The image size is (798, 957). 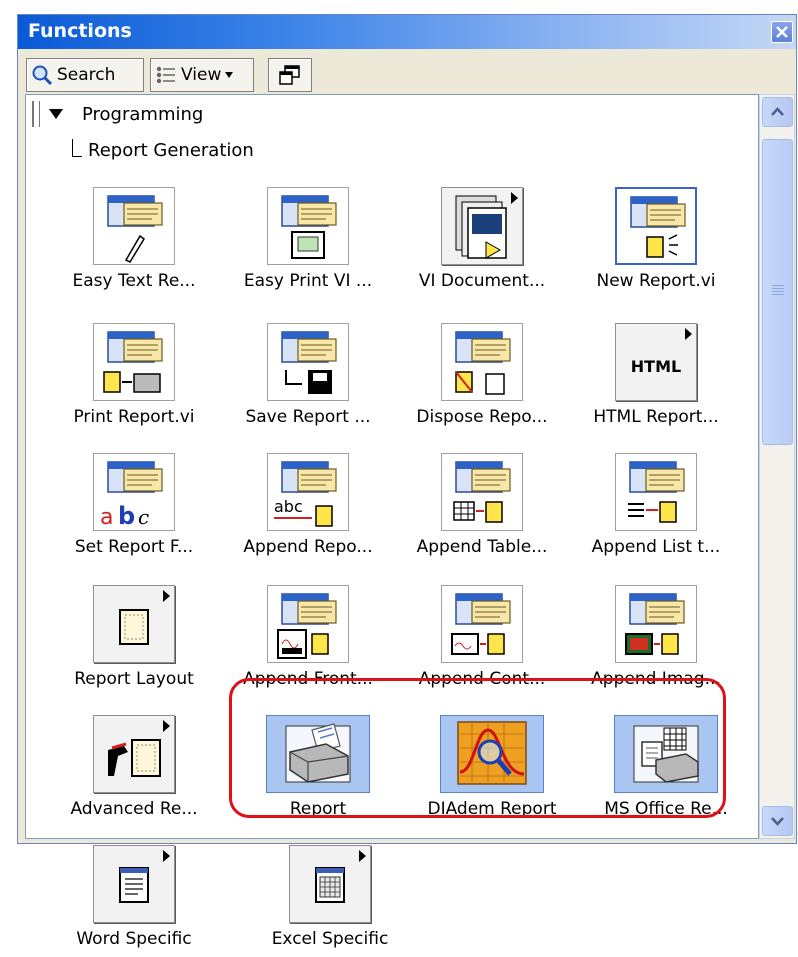 What do you see at coordinates (330, 939) in the screenshot?
I see `palette-item-label: Excel Specific` at bounding box center [330, 939].